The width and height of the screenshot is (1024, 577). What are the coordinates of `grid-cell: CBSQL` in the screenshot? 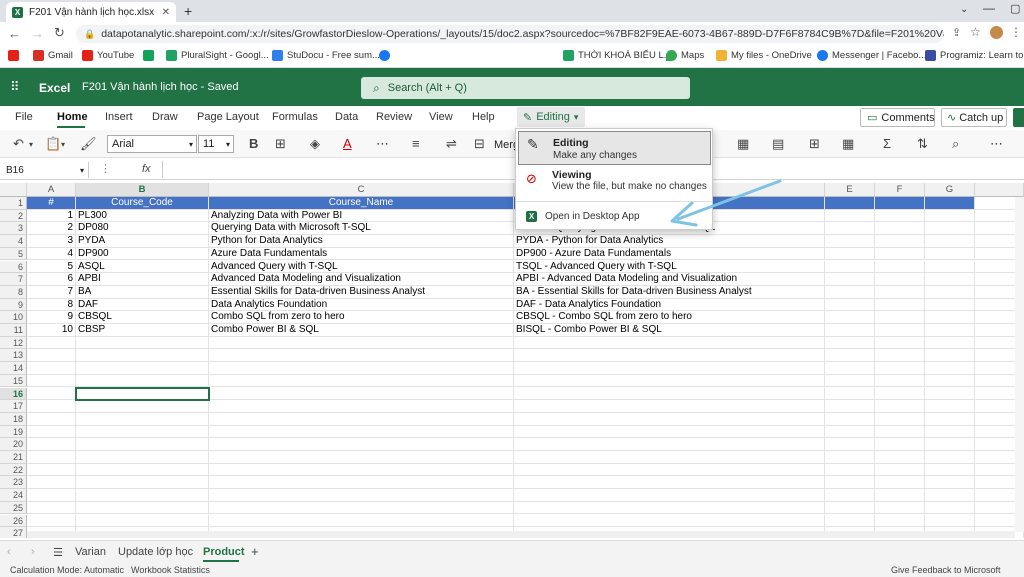 It's located at (142, 317).